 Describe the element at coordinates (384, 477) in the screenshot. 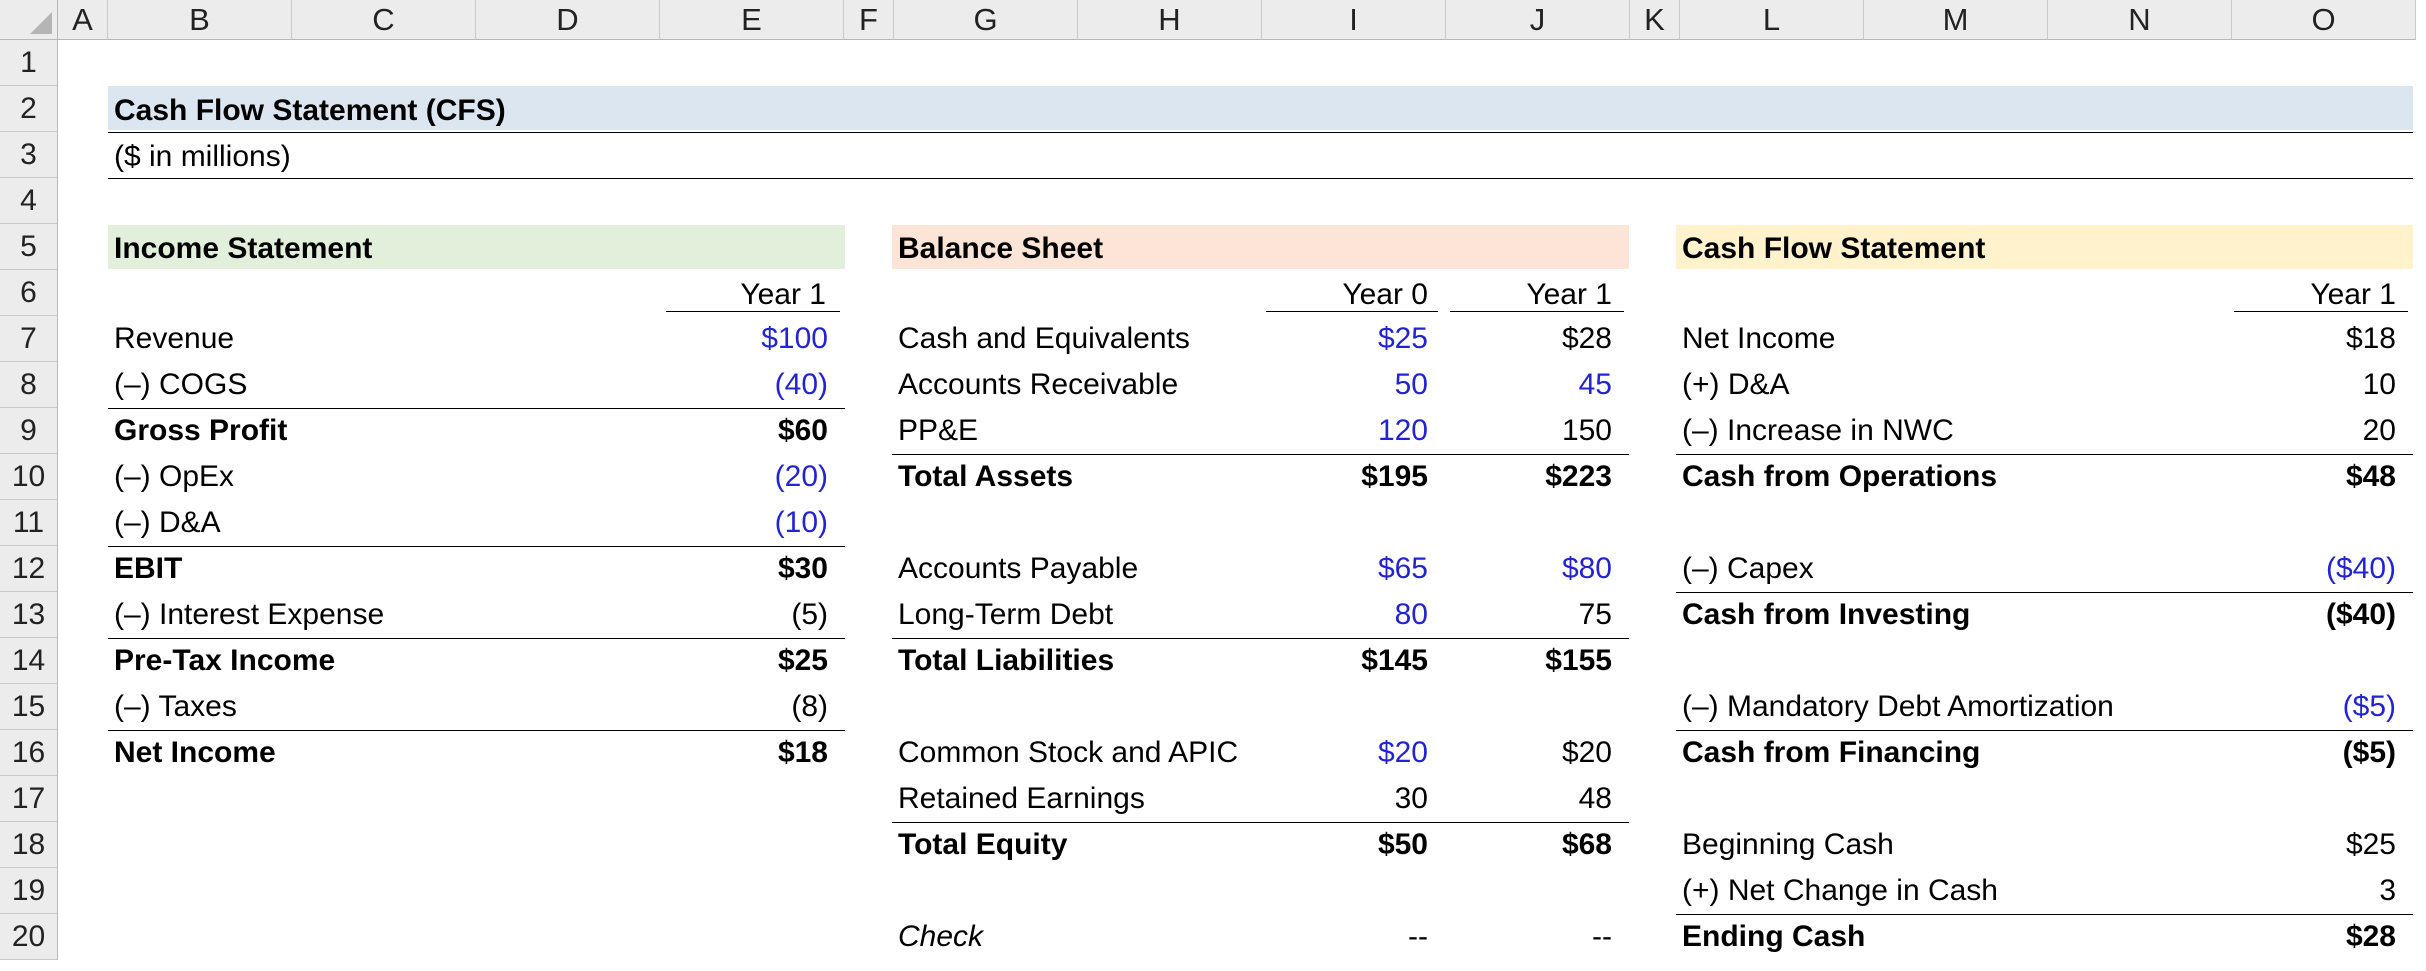

I see `income-statement-label: (–) OpEx` at that location.